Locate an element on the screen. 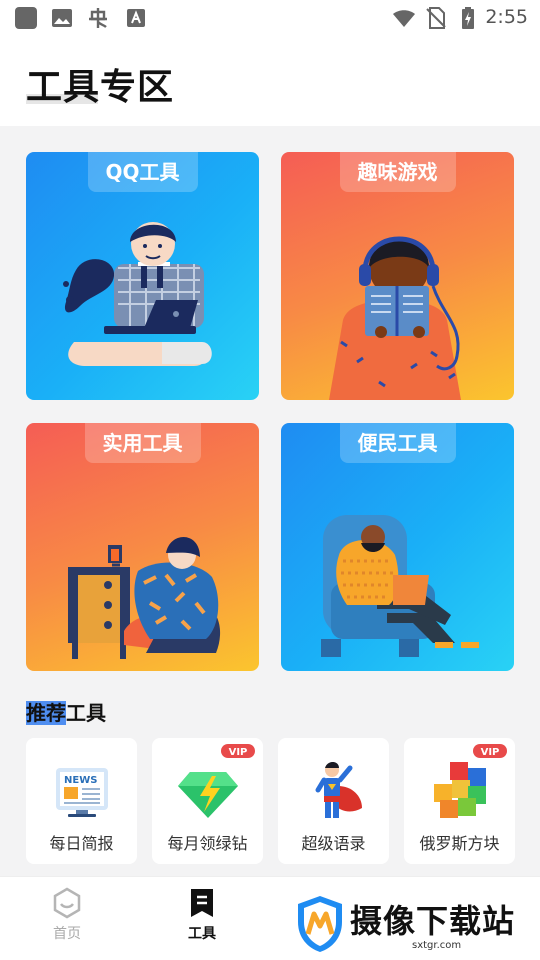 The height and width of the screenshot is (960, 540). tool-card-tetris: VIP 俄罗斯方块 is located at coordinates (459, 801).